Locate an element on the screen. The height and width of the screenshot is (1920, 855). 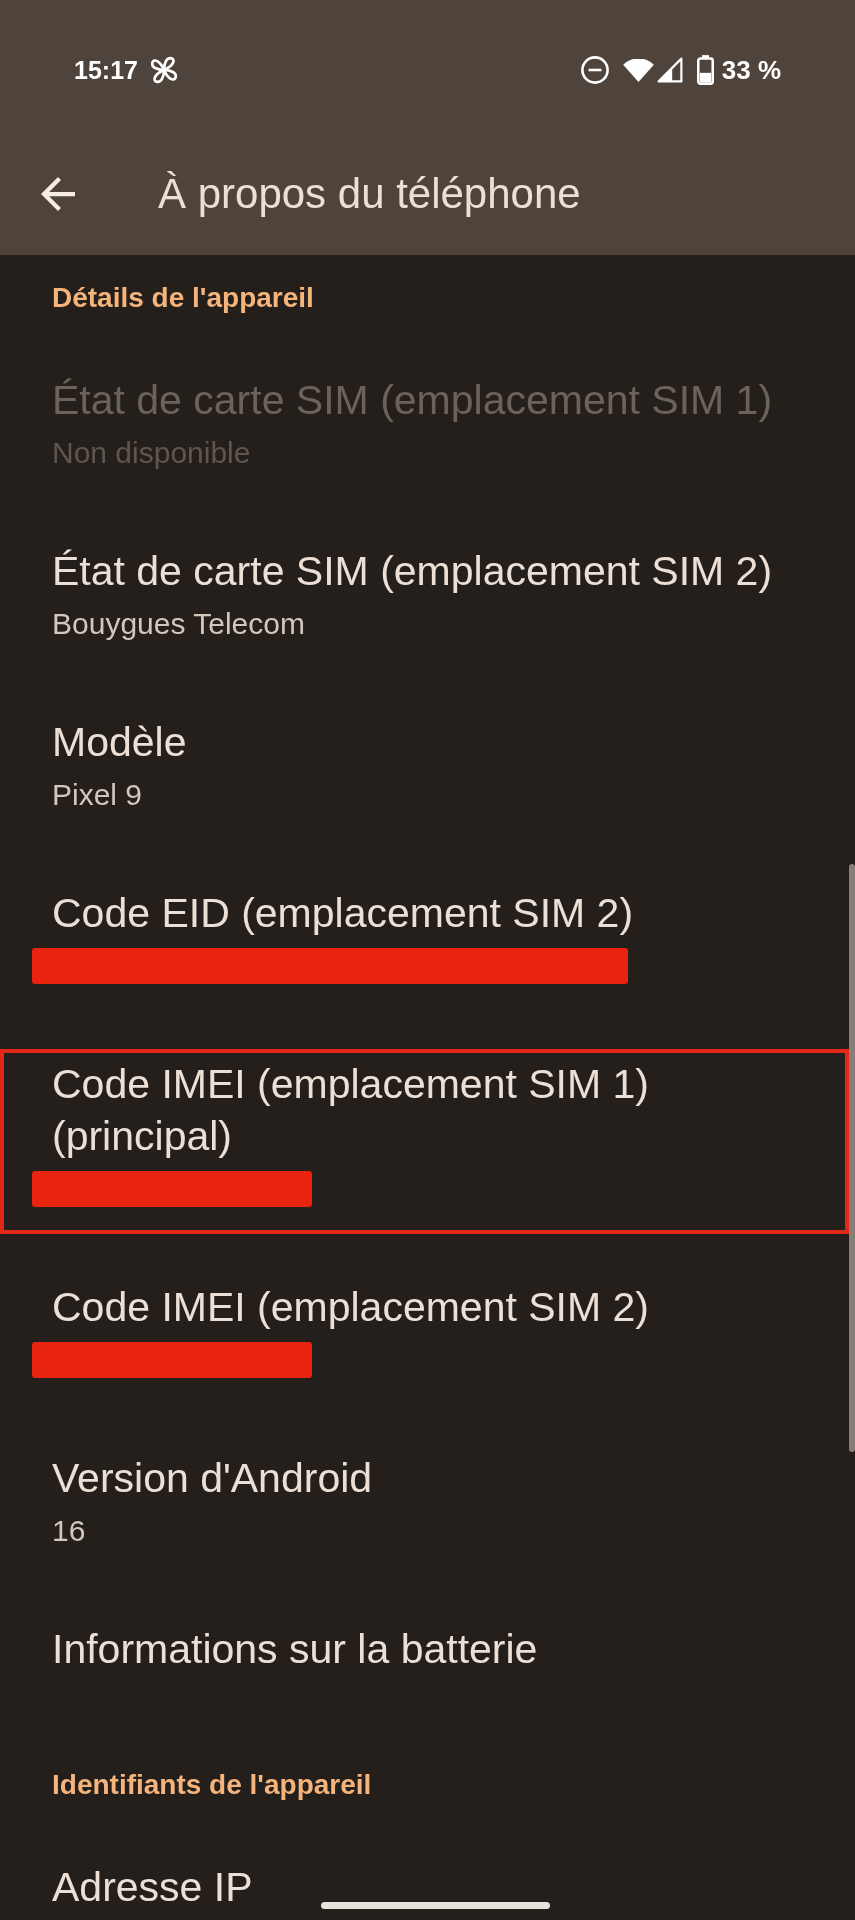
section-header: Identifiants de l'appareil is located at coordinates (212, 1785).